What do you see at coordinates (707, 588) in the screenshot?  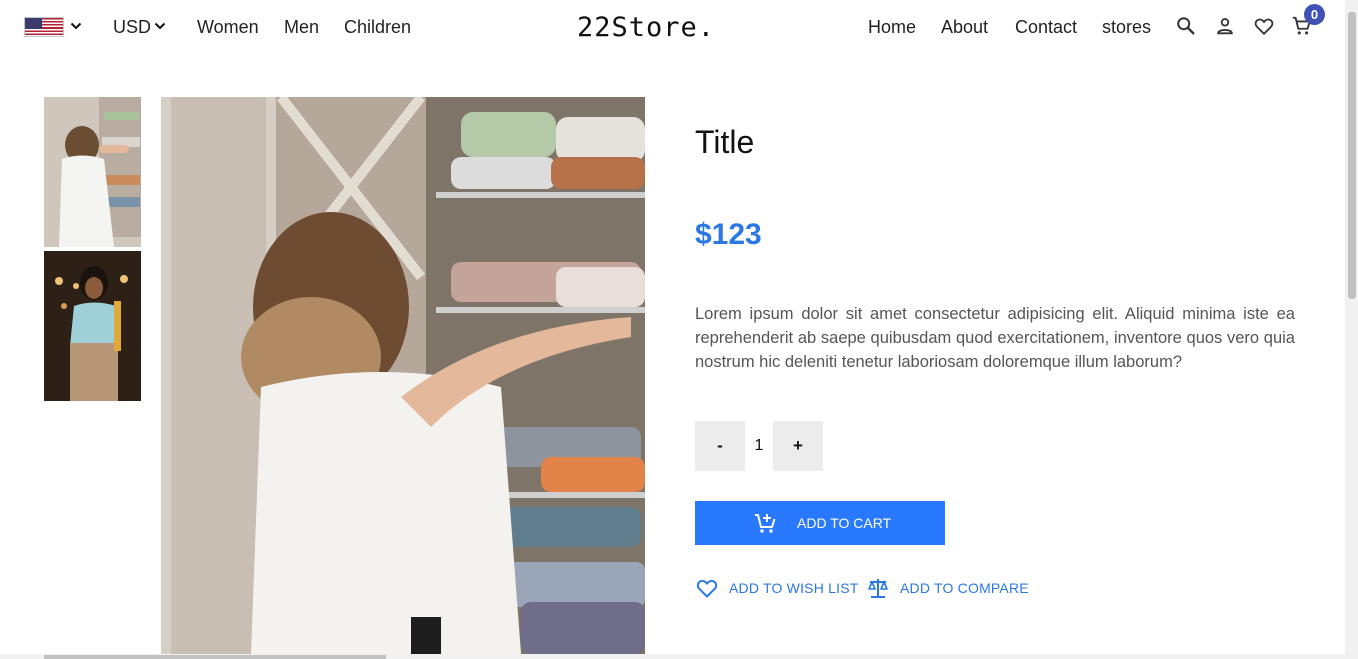 I see `heart-outline-icon` at bounding box center [707, 588].